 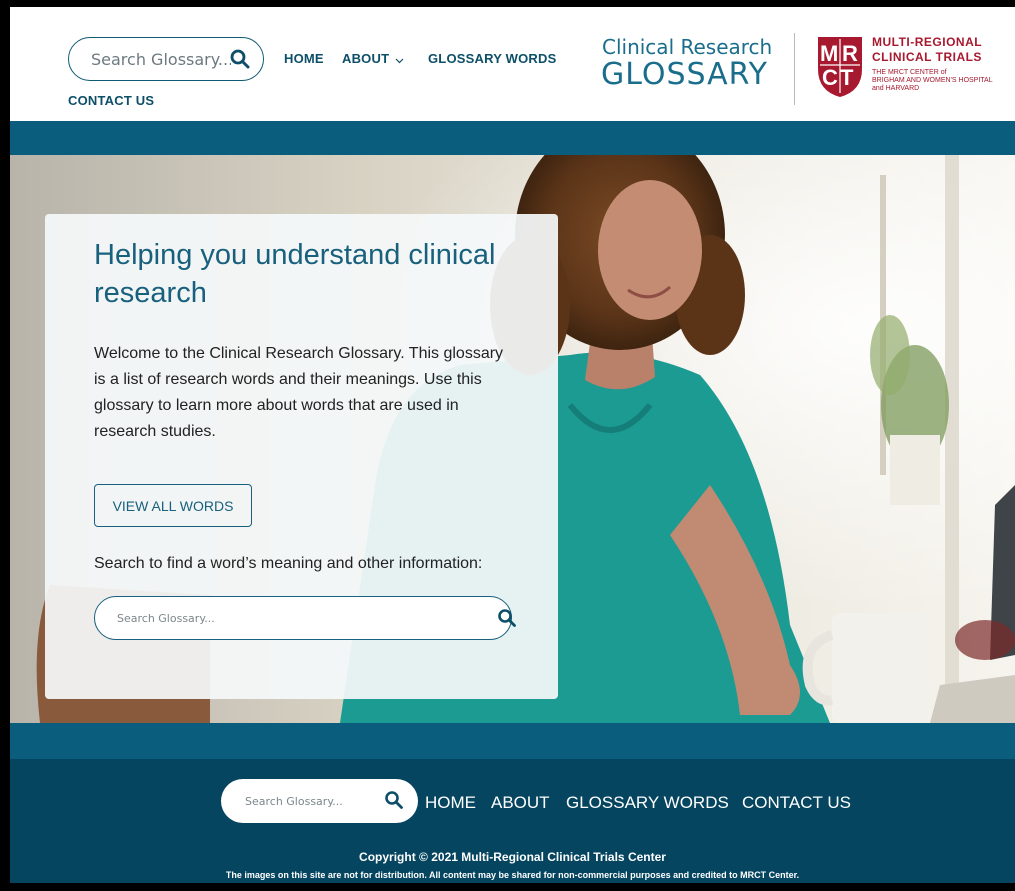 I want to click on footer-nav-about: ABOUT, so click(x=520, y=803).